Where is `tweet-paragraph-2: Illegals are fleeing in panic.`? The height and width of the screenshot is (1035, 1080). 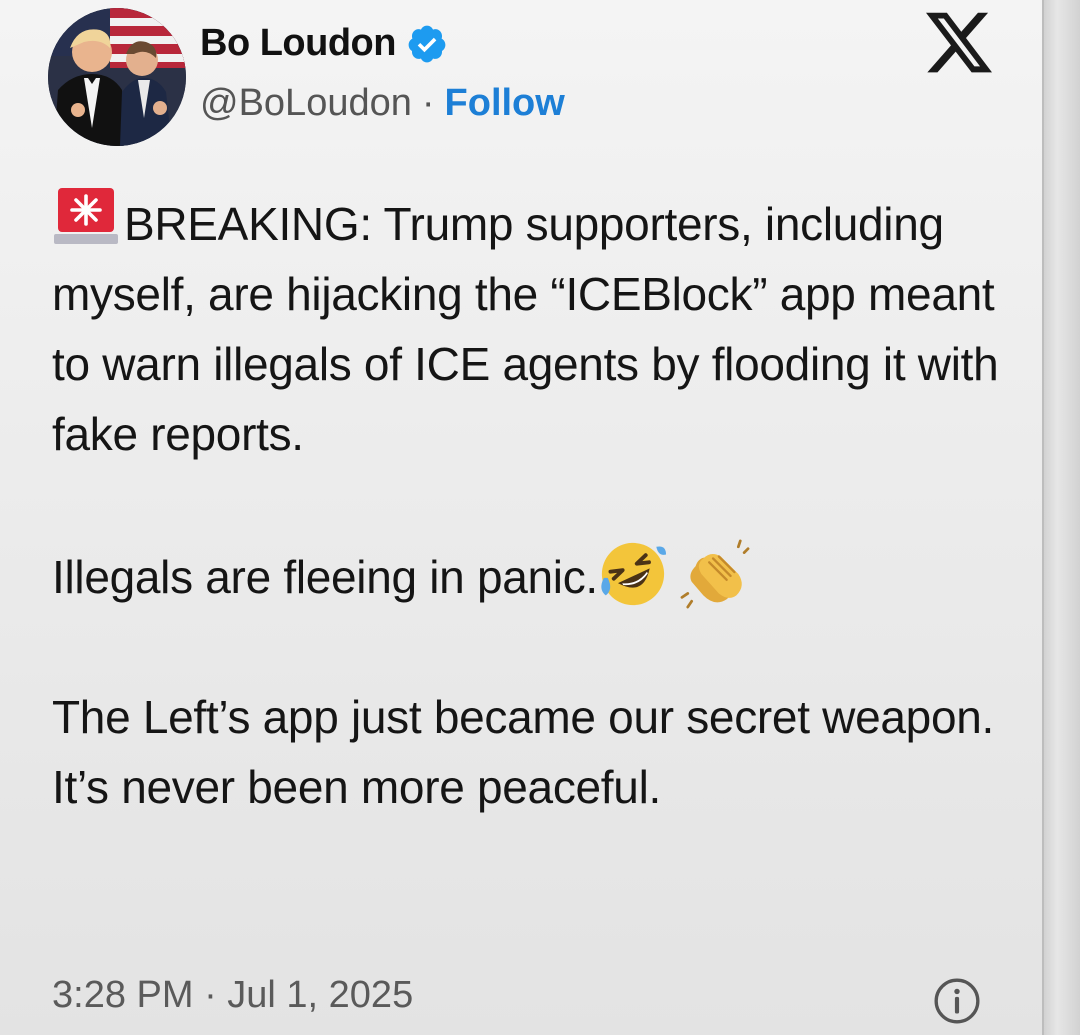 tweet-paragraph-2: Illegals are fleeing in panic. is located at coordinates (532, 575).